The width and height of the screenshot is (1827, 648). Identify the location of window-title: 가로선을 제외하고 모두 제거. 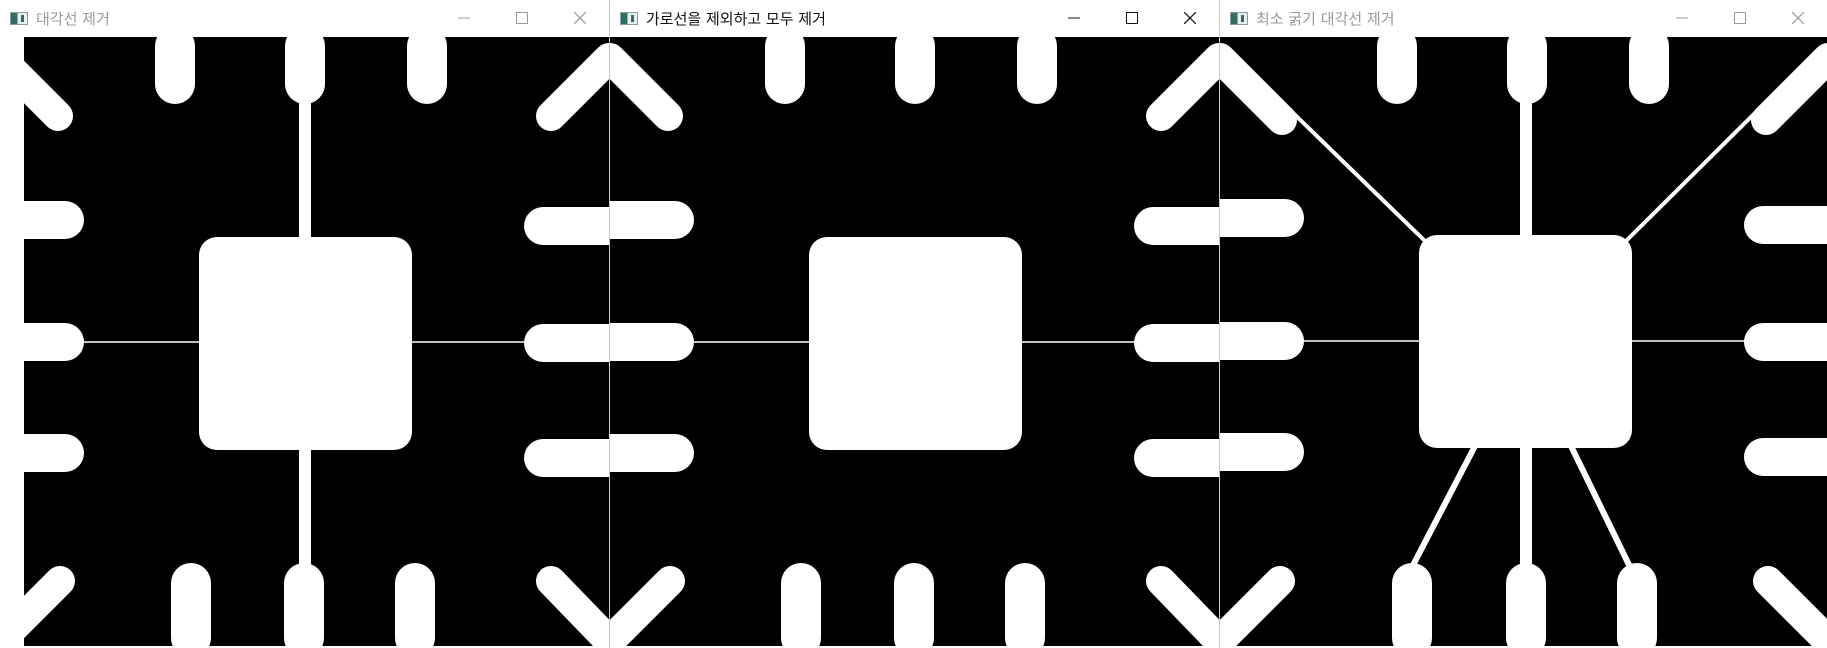
(736, 18).